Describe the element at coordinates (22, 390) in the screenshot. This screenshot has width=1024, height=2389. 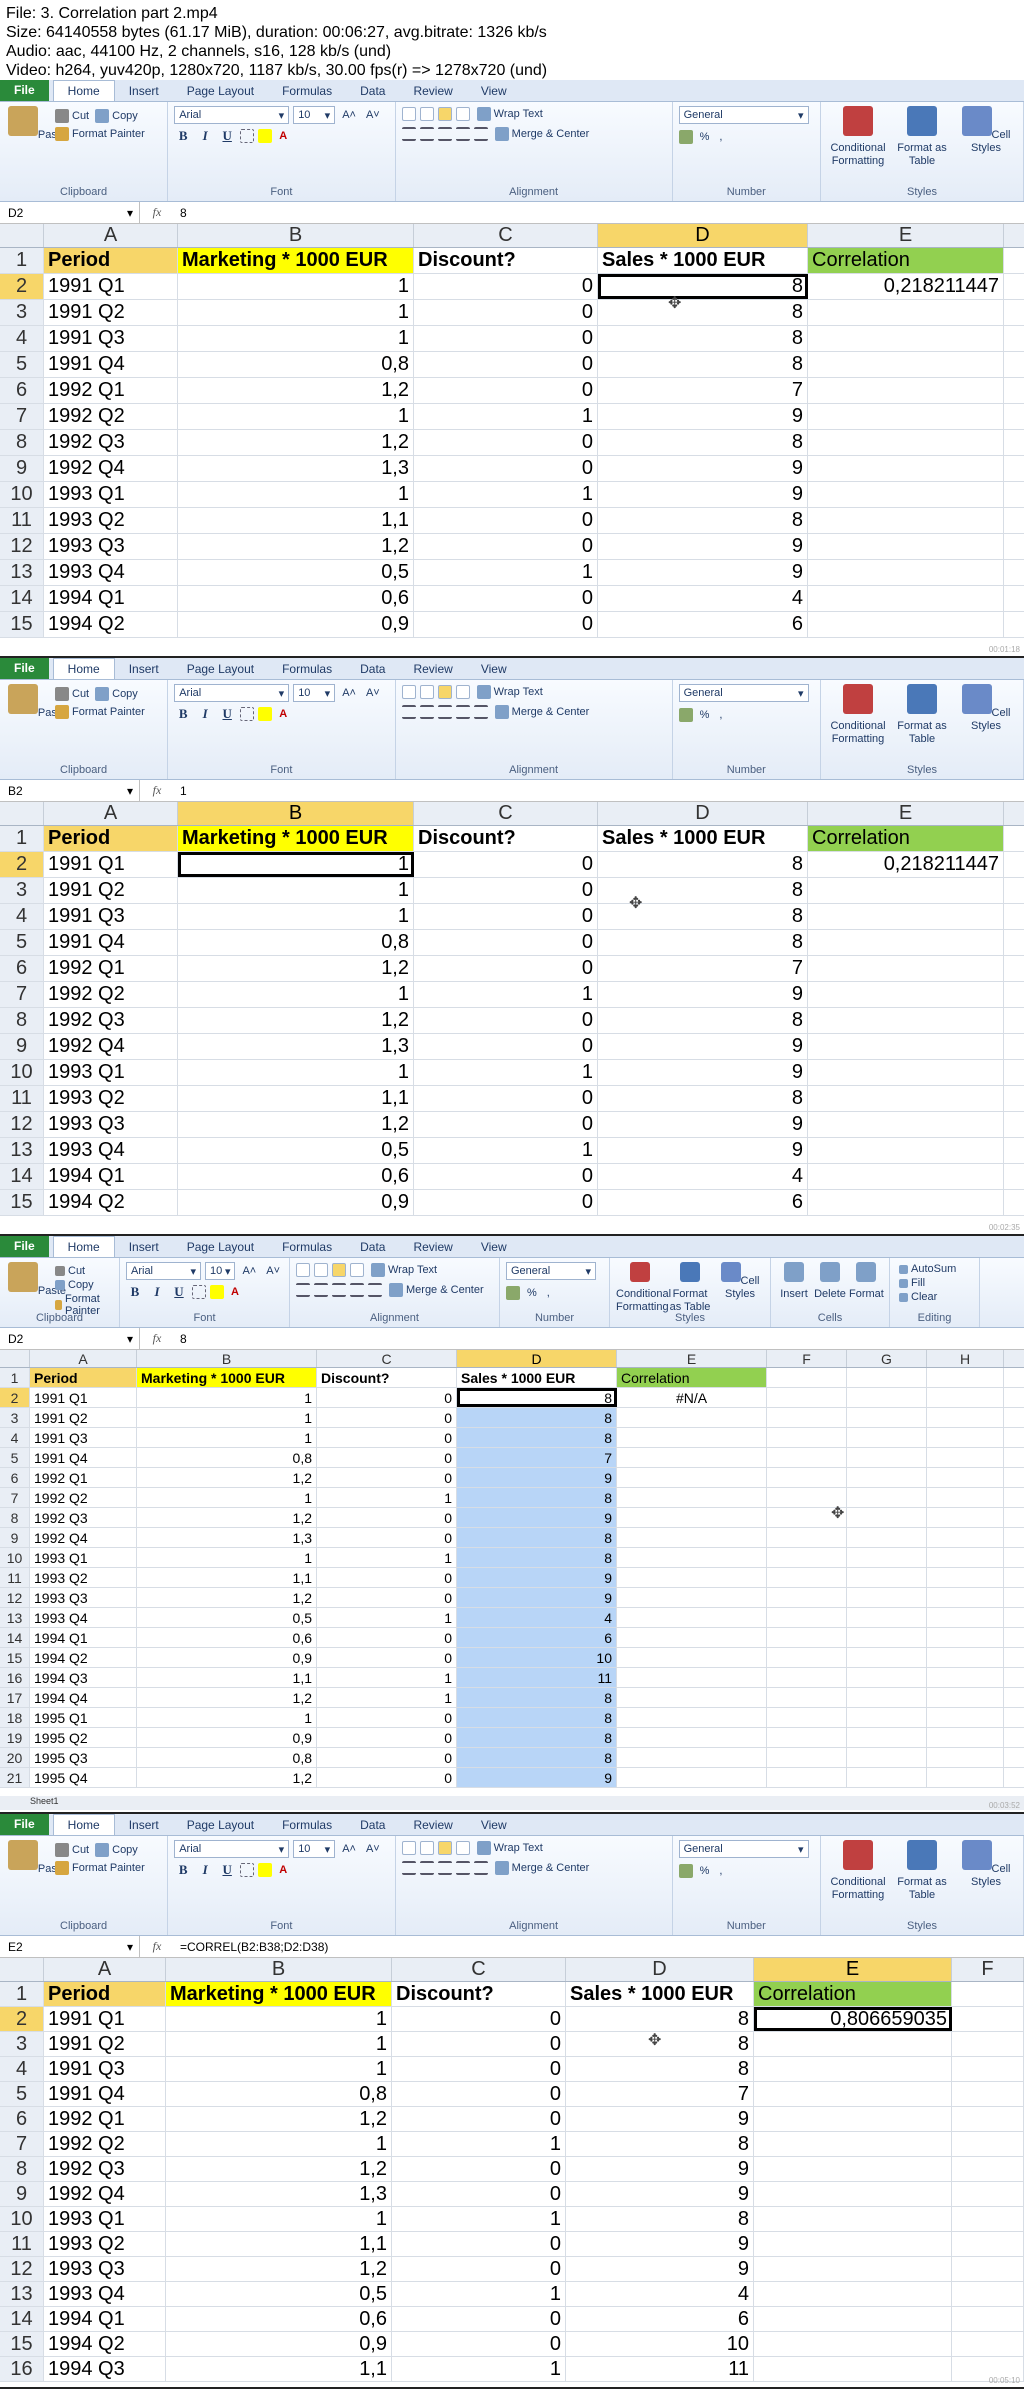
I see `row-number: 6` at that location.